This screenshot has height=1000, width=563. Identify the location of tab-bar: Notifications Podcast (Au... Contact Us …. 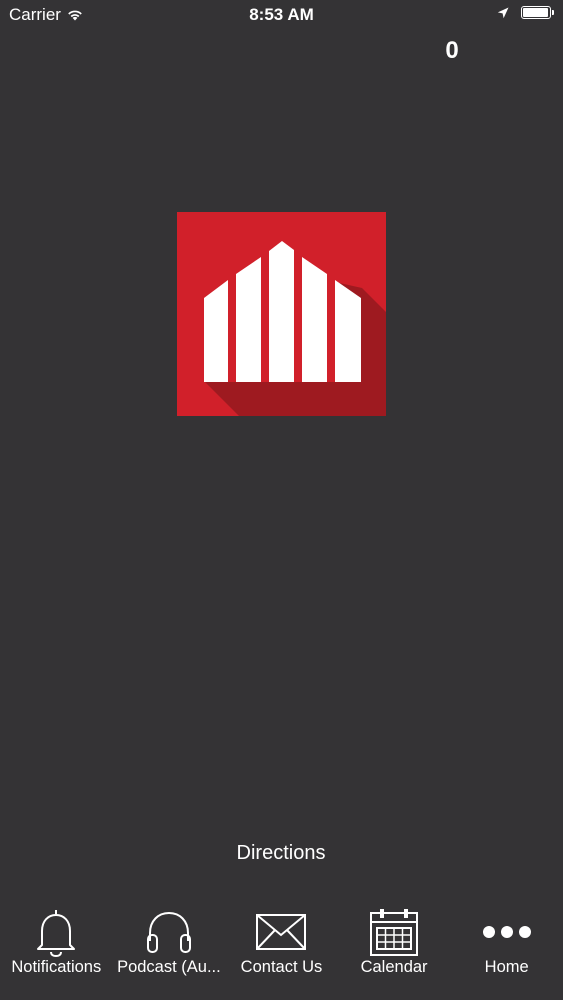
(281, 943).